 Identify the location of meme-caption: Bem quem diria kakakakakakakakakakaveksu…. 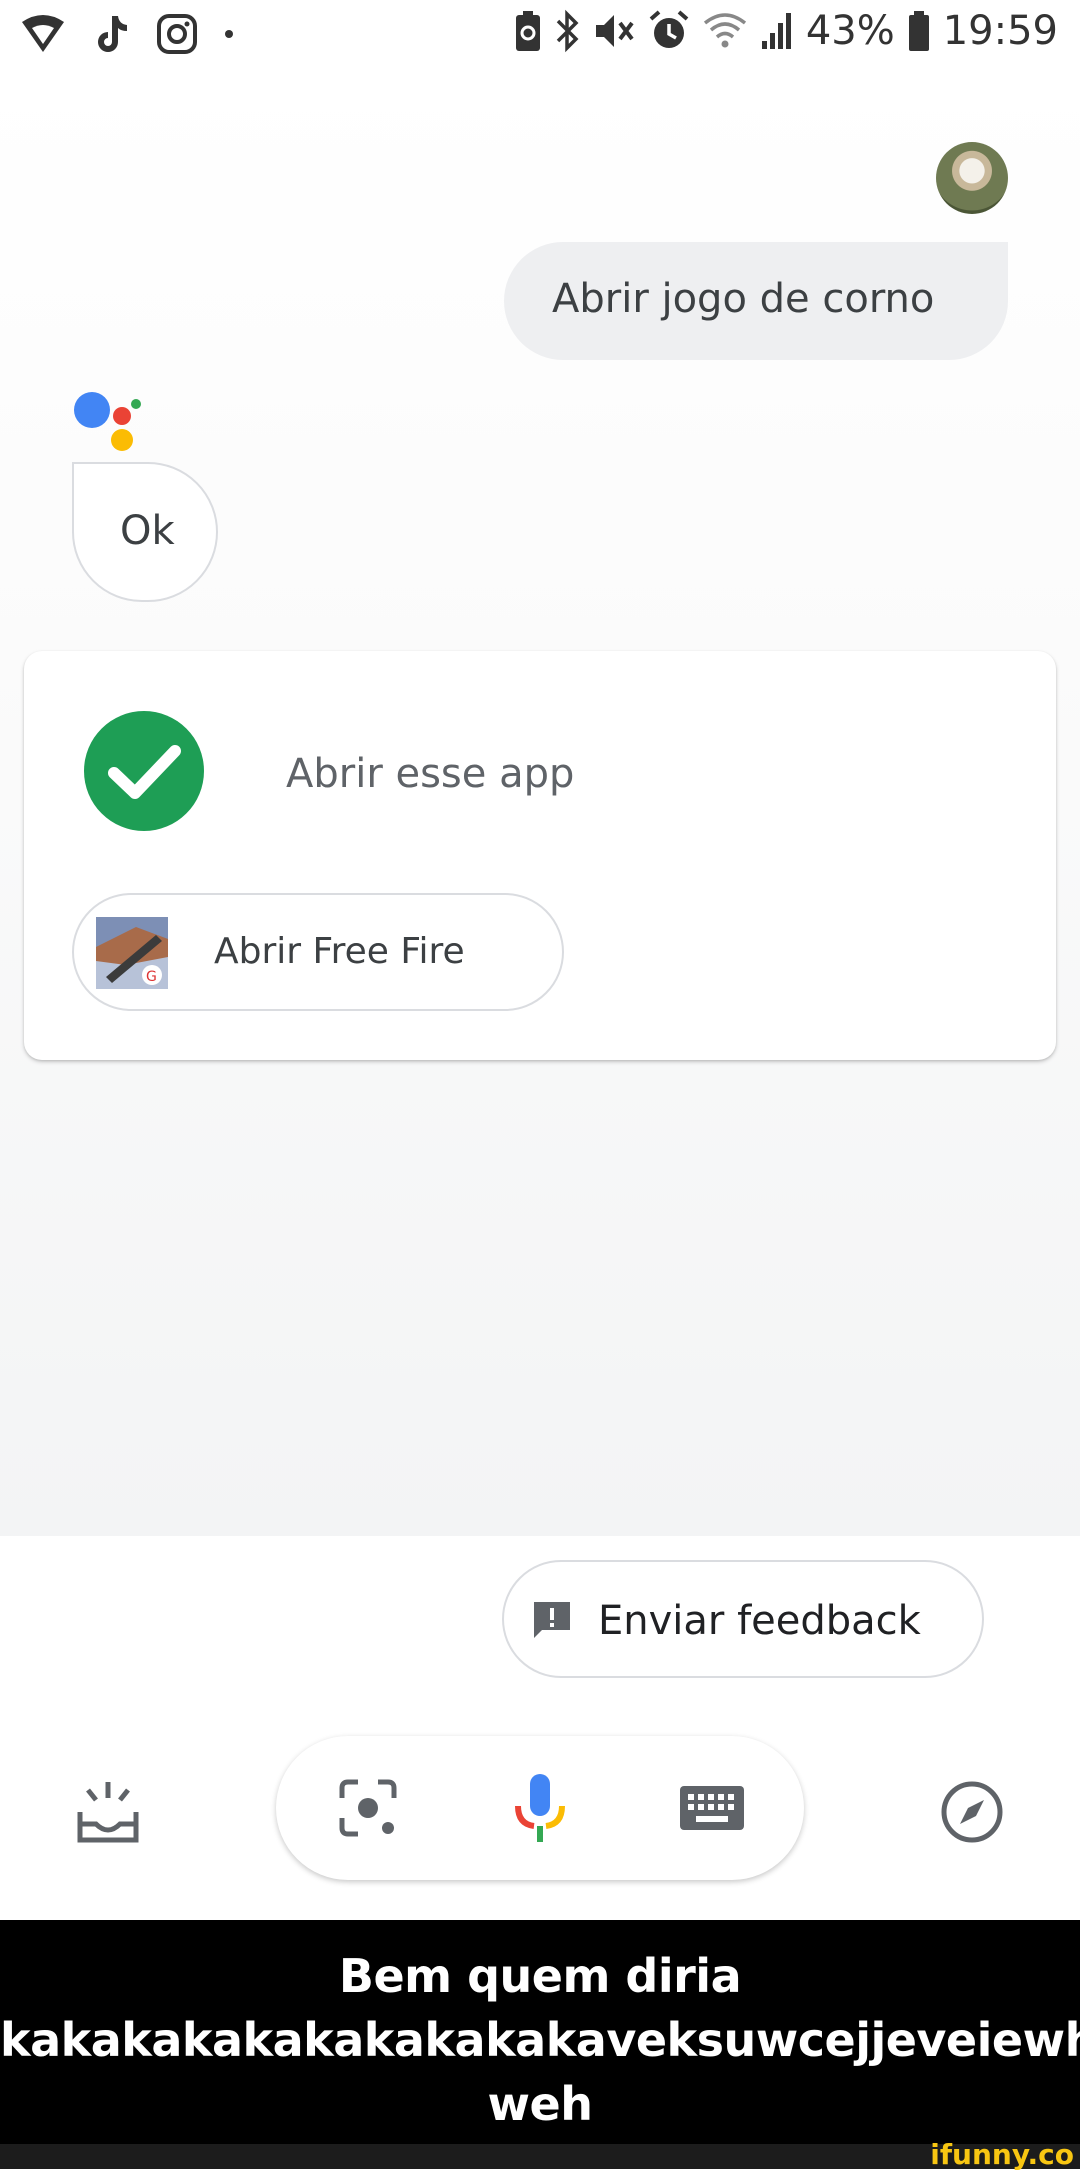
(540, 2032).